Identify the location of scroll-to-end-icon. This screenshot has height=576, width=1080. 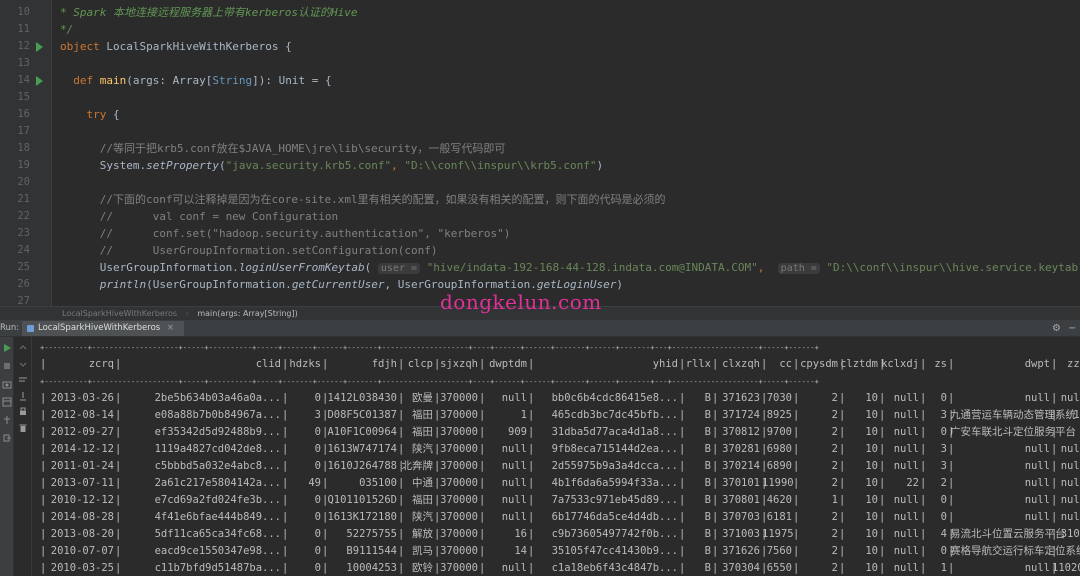
(23, 396).